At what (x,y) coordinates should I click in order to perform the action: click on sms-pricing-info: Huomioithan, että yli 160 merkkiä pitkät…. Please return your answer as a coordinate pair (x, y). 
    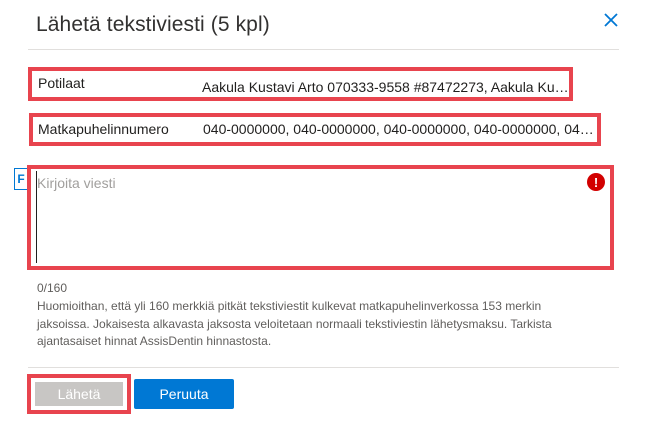
    Looking at the image, I should click on (294, 323).